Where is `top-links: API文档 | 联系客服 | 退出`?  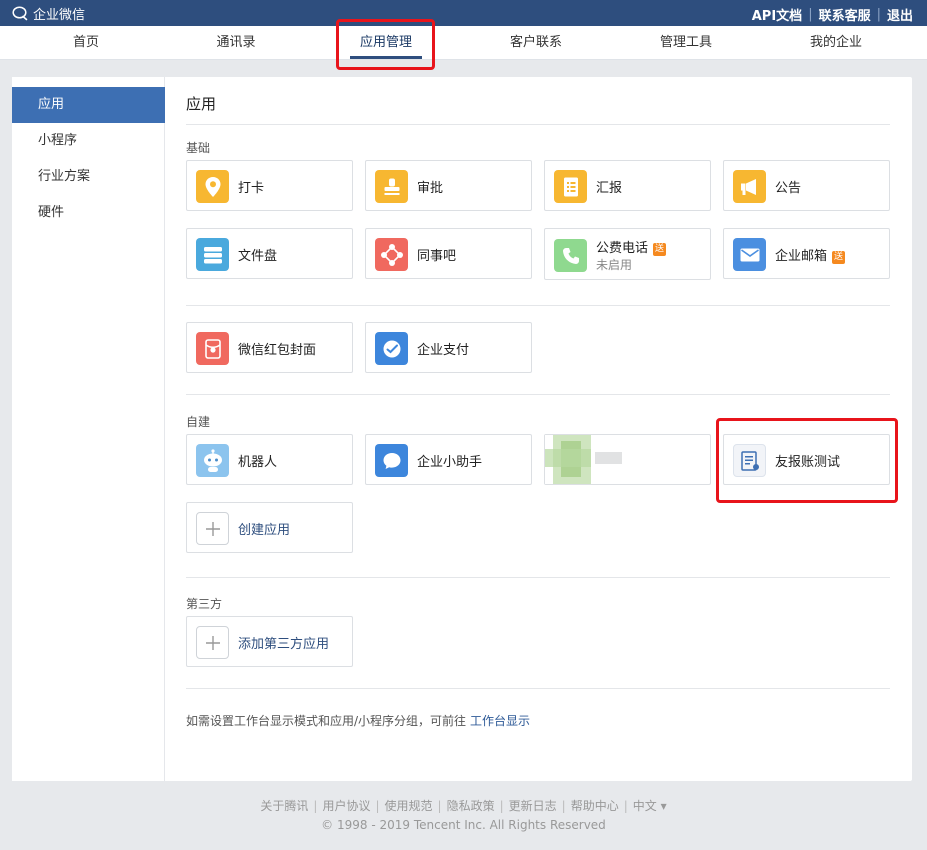 top-links: API文档 | 联系客服 | 退出 is located at coordinates (832, 14).